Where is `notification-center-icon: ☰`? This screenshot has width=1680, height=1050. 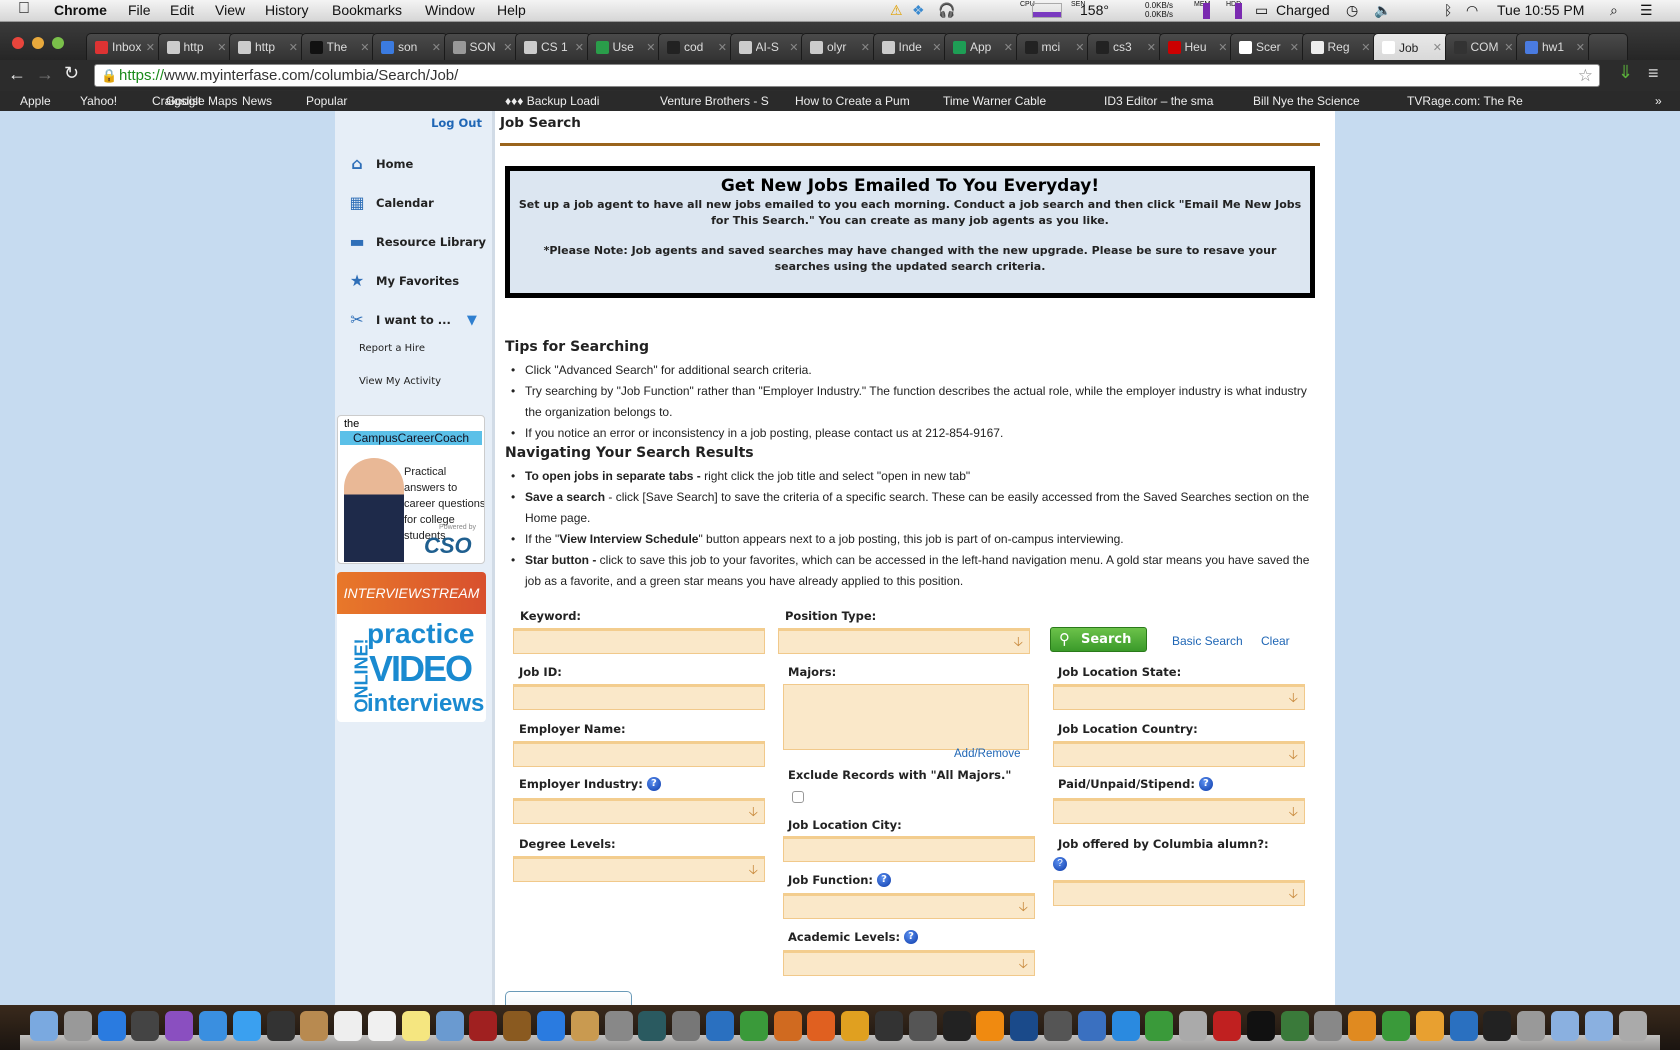
notification-center-icon: ☰ is located at coordinates (1646, 10).